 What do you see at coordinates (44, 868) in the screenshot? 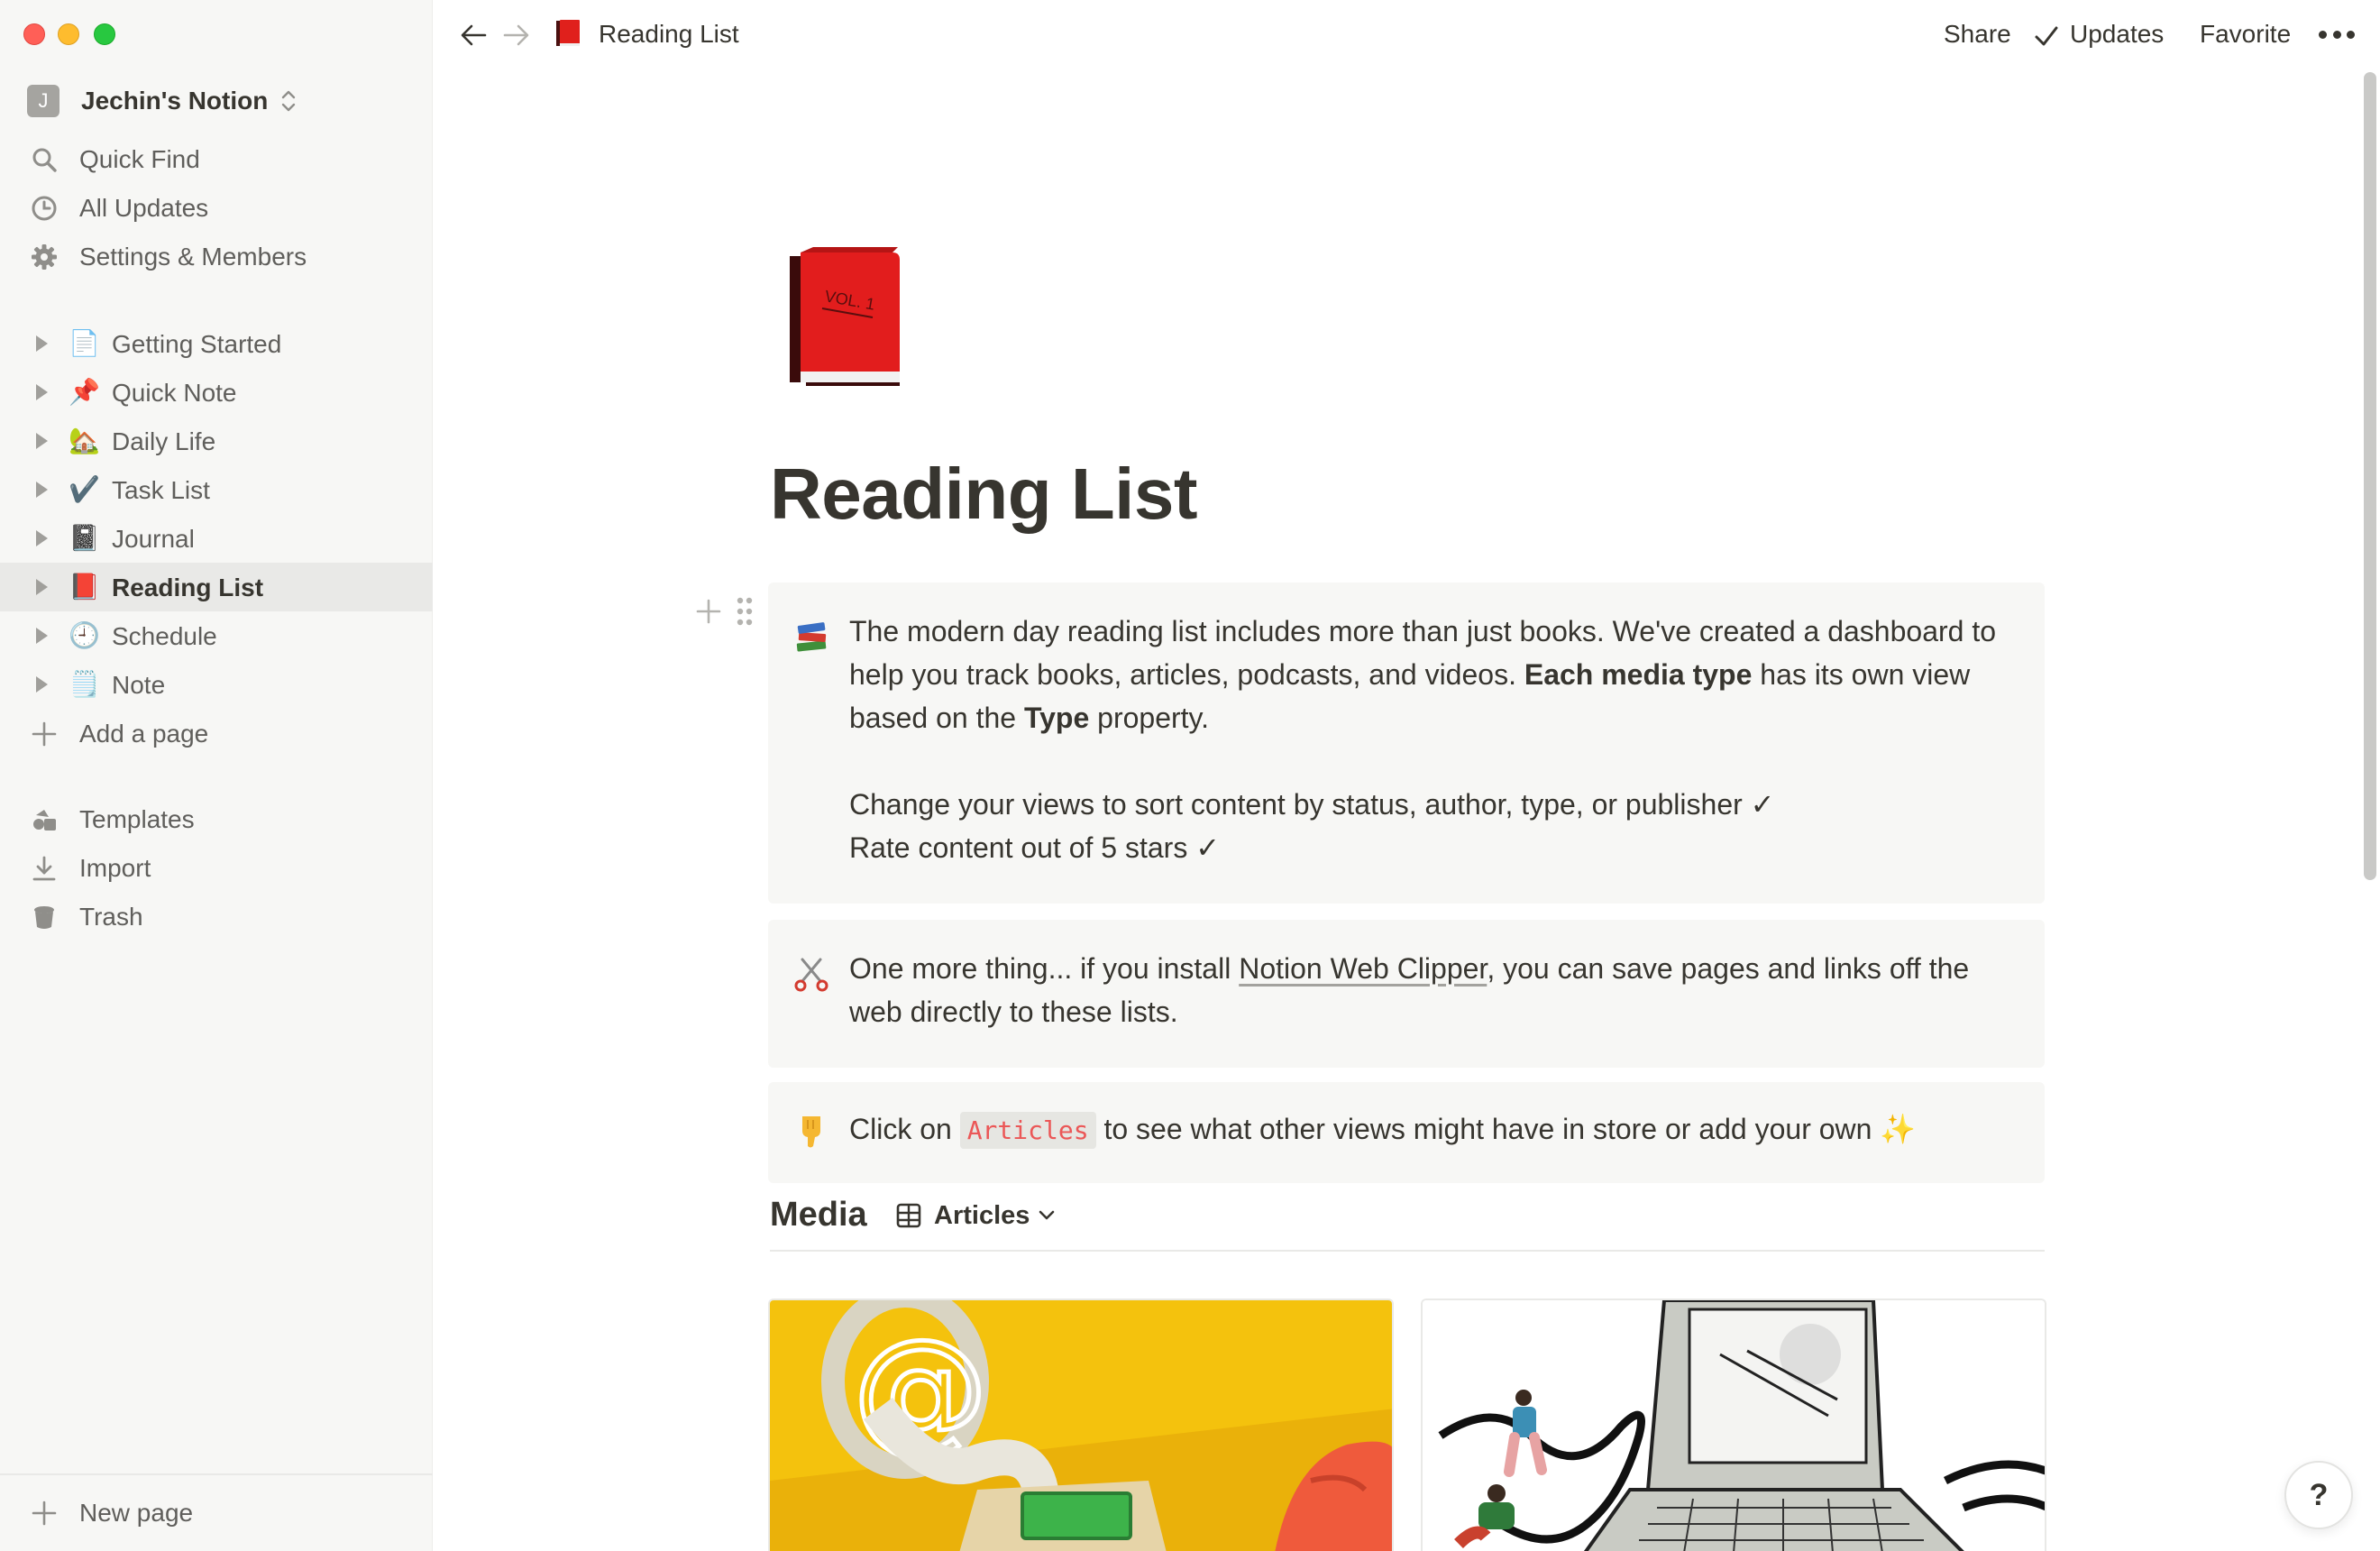
I see `import-icon` at bounding box center [44, 868].